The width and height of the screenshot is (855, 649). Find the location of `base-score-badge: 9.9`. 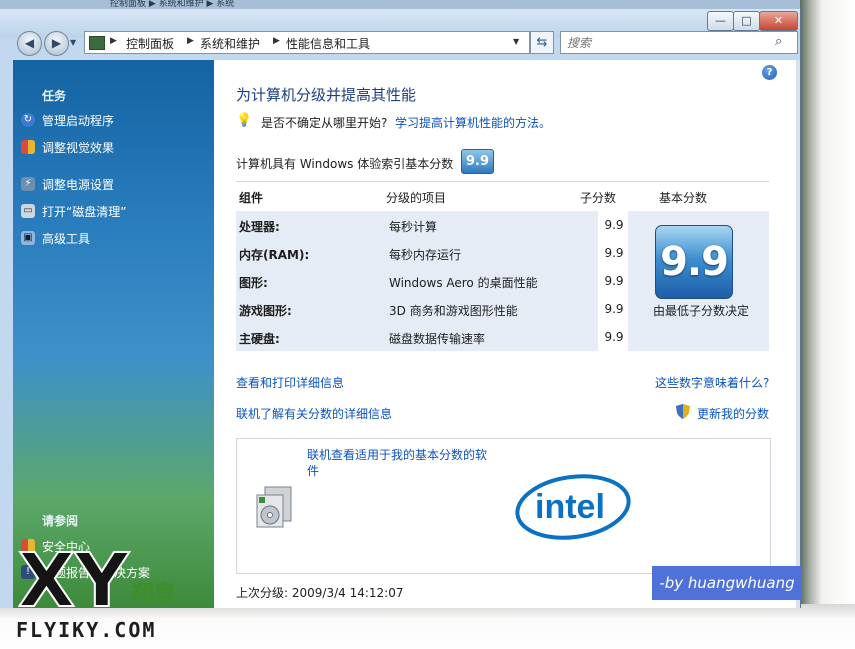

base-score-badge: 9.9 is located at coordinates (477, 161).